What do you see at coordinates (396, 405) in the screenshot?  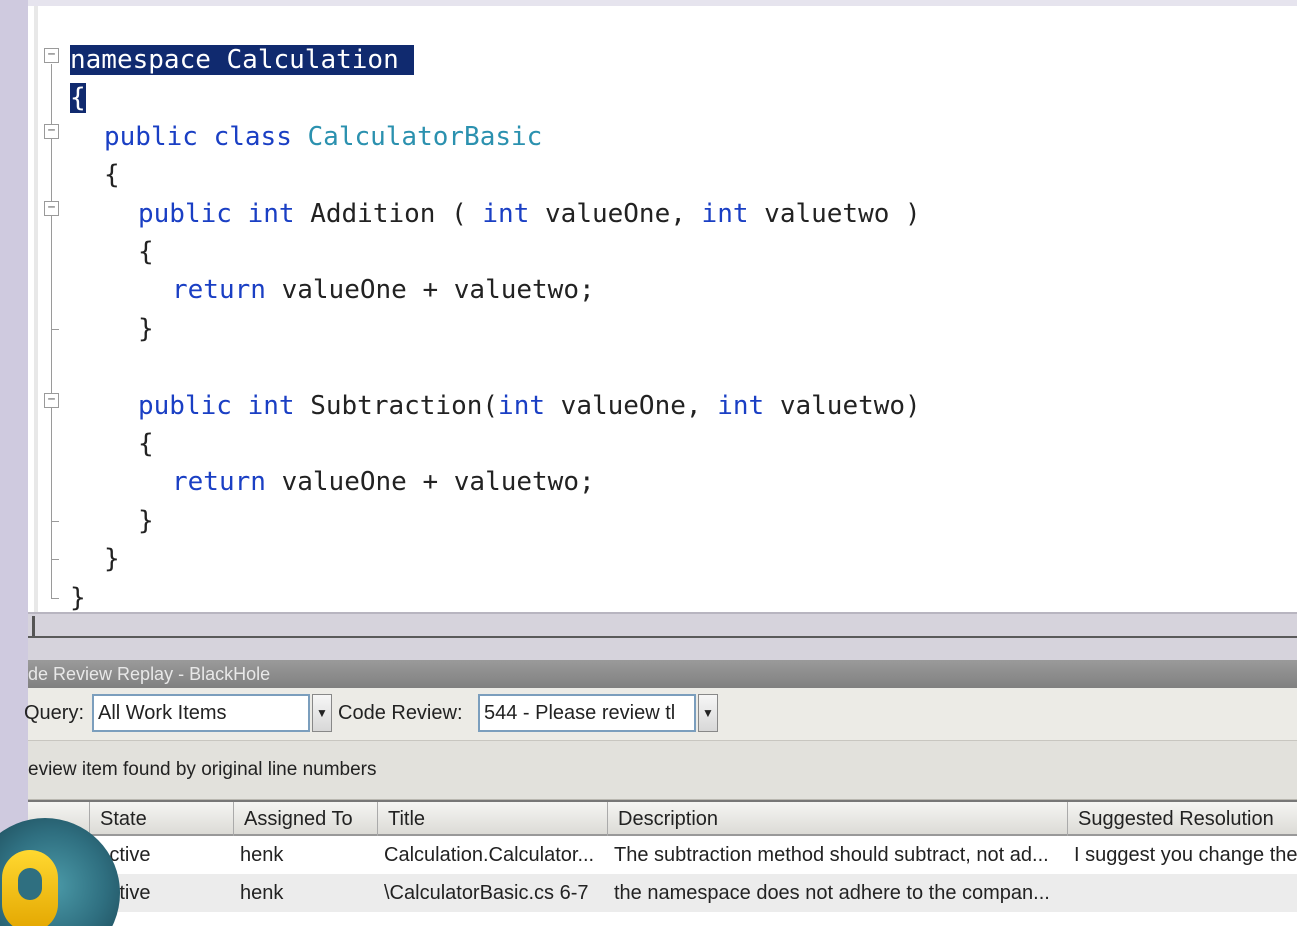 I see `code-text: Subtraction(` at bounding box center [396, 405].